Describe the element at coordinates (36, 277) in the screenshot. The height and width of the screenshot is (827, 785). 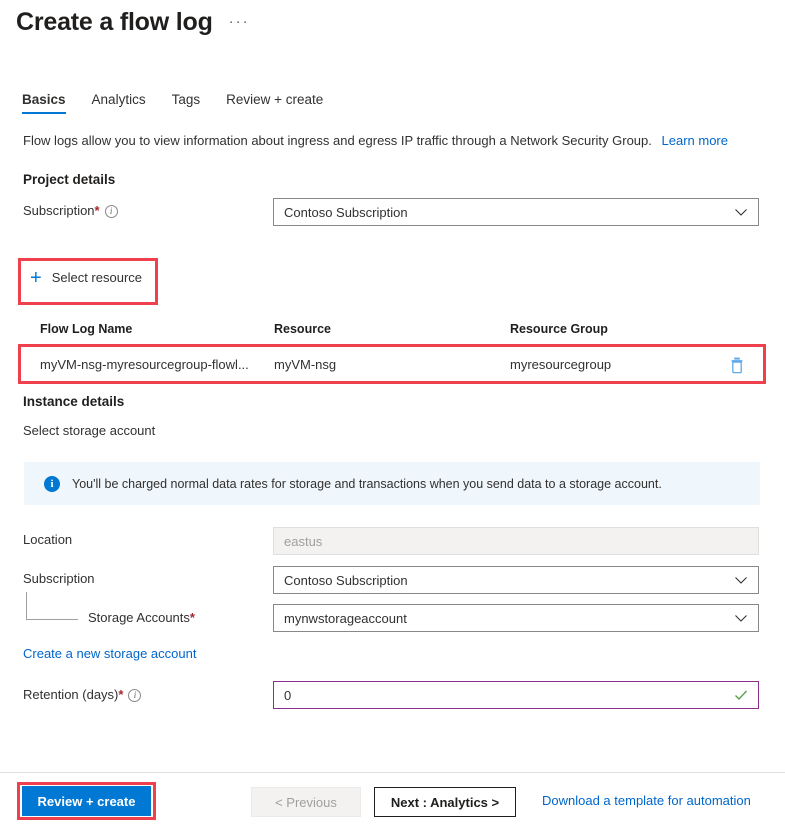
I see `plus-icon: +` at that location.